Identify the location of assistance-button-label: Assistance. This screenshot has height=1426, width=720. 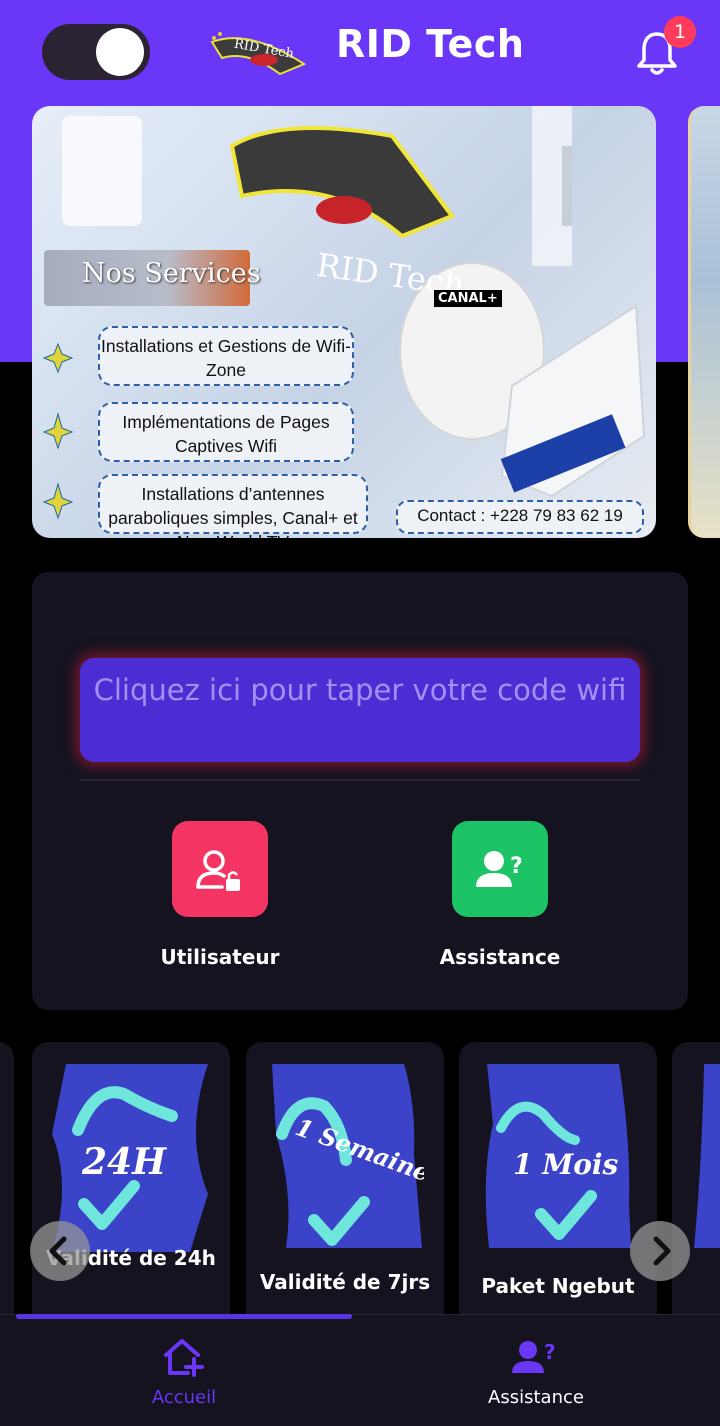
(500, 957).